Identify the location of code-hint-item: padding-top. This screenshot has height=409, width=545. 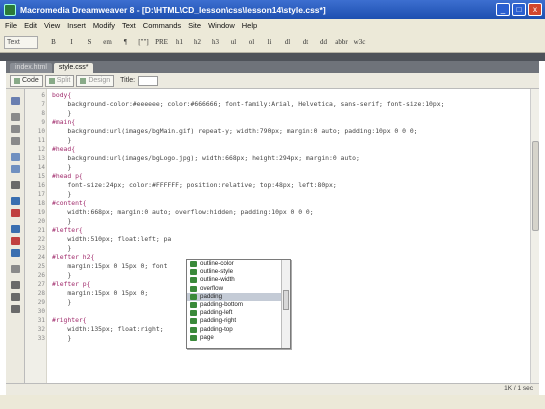
(238, 330).